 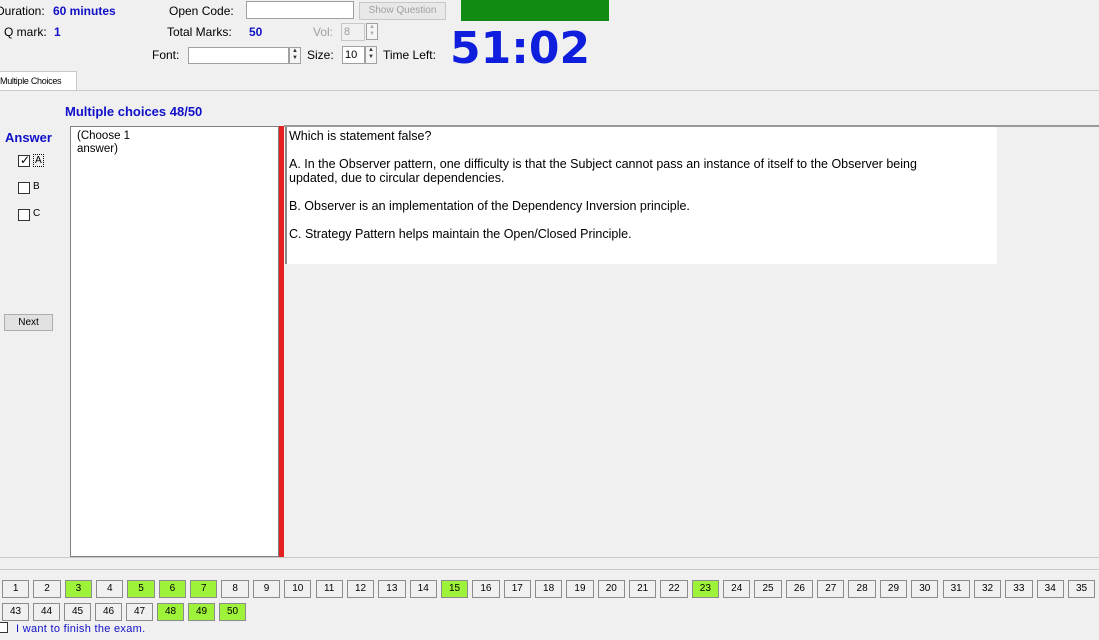 What do you see at coordinates (24, 188) in the screenshot?
I see `answer-checkbox-b` at bounding box center [24, 188].